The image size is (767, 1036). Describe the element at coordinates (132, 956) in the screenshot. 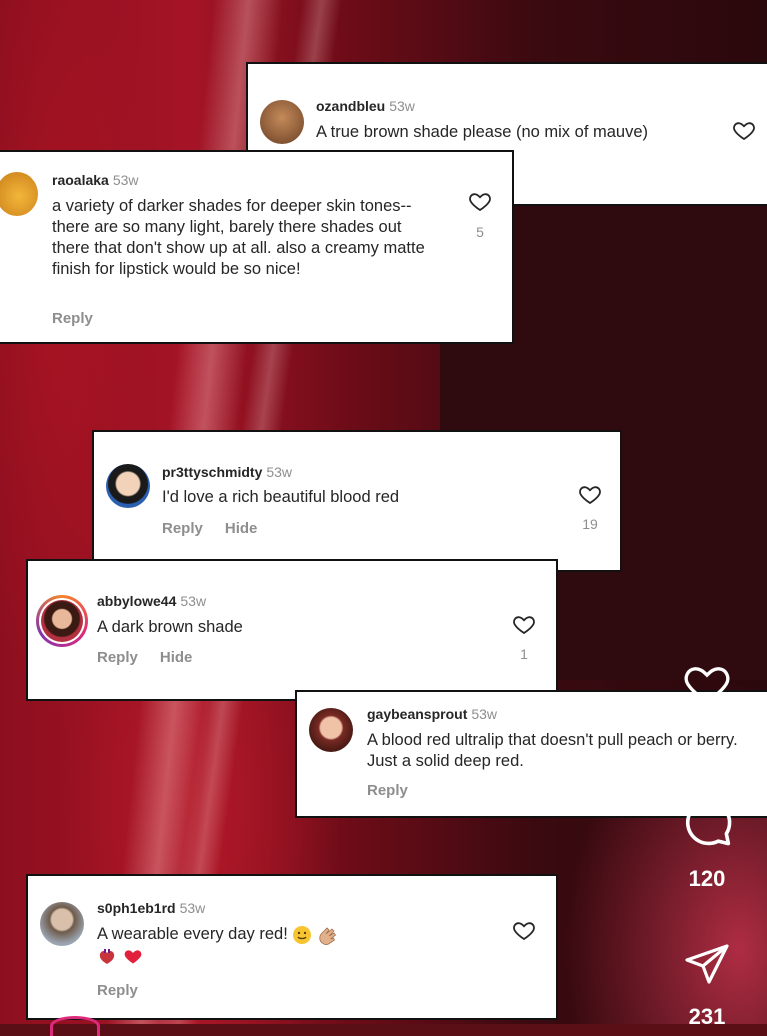

I see `red-heart-emoji-icon` at that location.